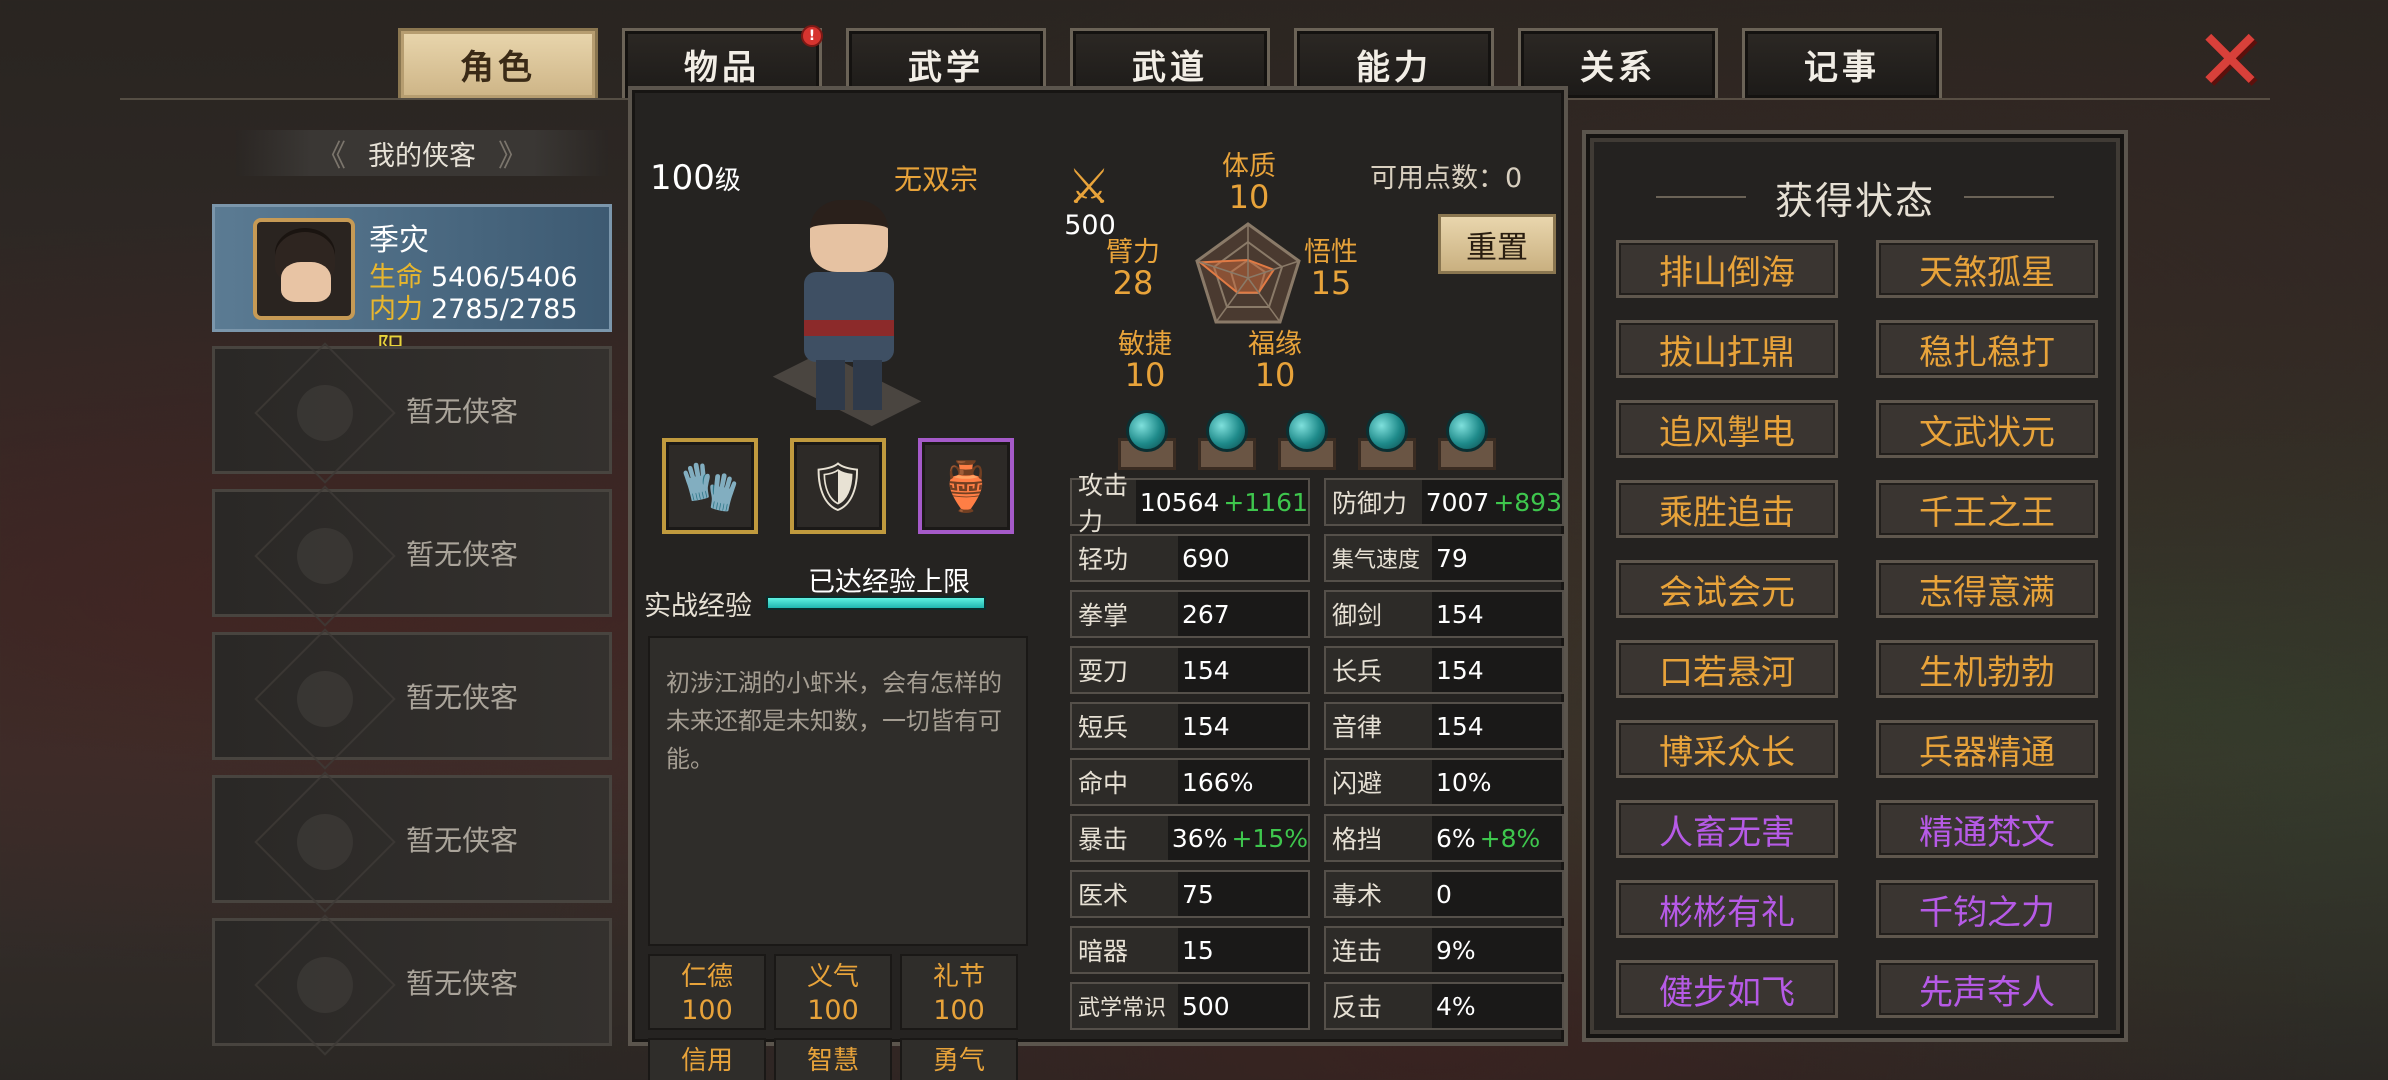  I want to click on stat-value: 75, so click(1198, 894).